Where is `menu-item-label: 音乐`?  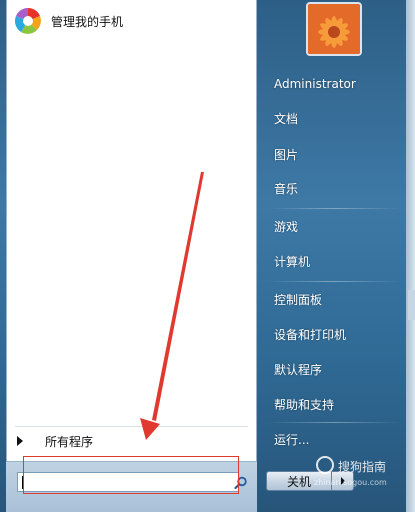 menu-item-label: 音乐 is located at coordinates (286, 188).